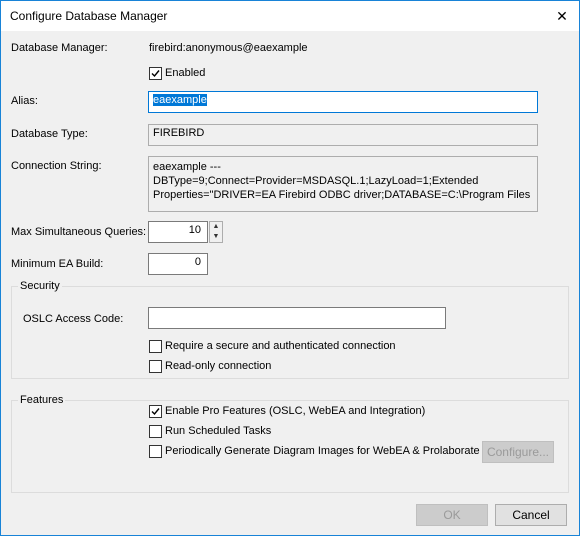 This screenshot has width=580, height=536. I want to click on enabled-checkbox, so click(155, 73).